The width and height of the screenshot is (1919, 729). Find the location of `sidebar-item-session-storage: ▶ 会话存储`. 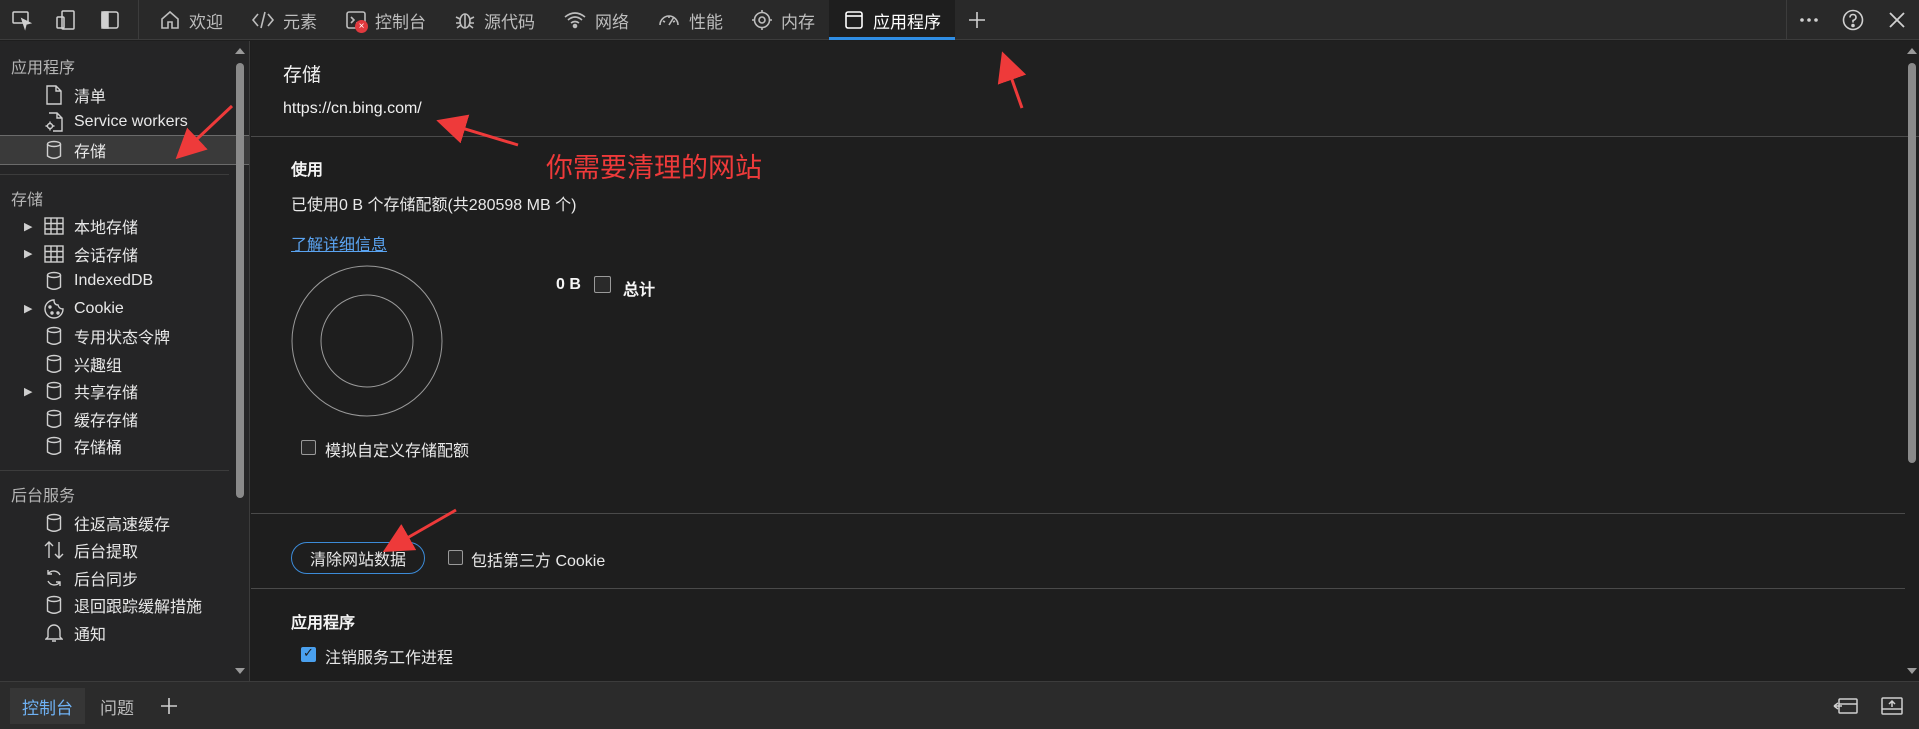

sidebar-item-session-storage: ▶ 会话存储 is located at coordinates (124, 254).